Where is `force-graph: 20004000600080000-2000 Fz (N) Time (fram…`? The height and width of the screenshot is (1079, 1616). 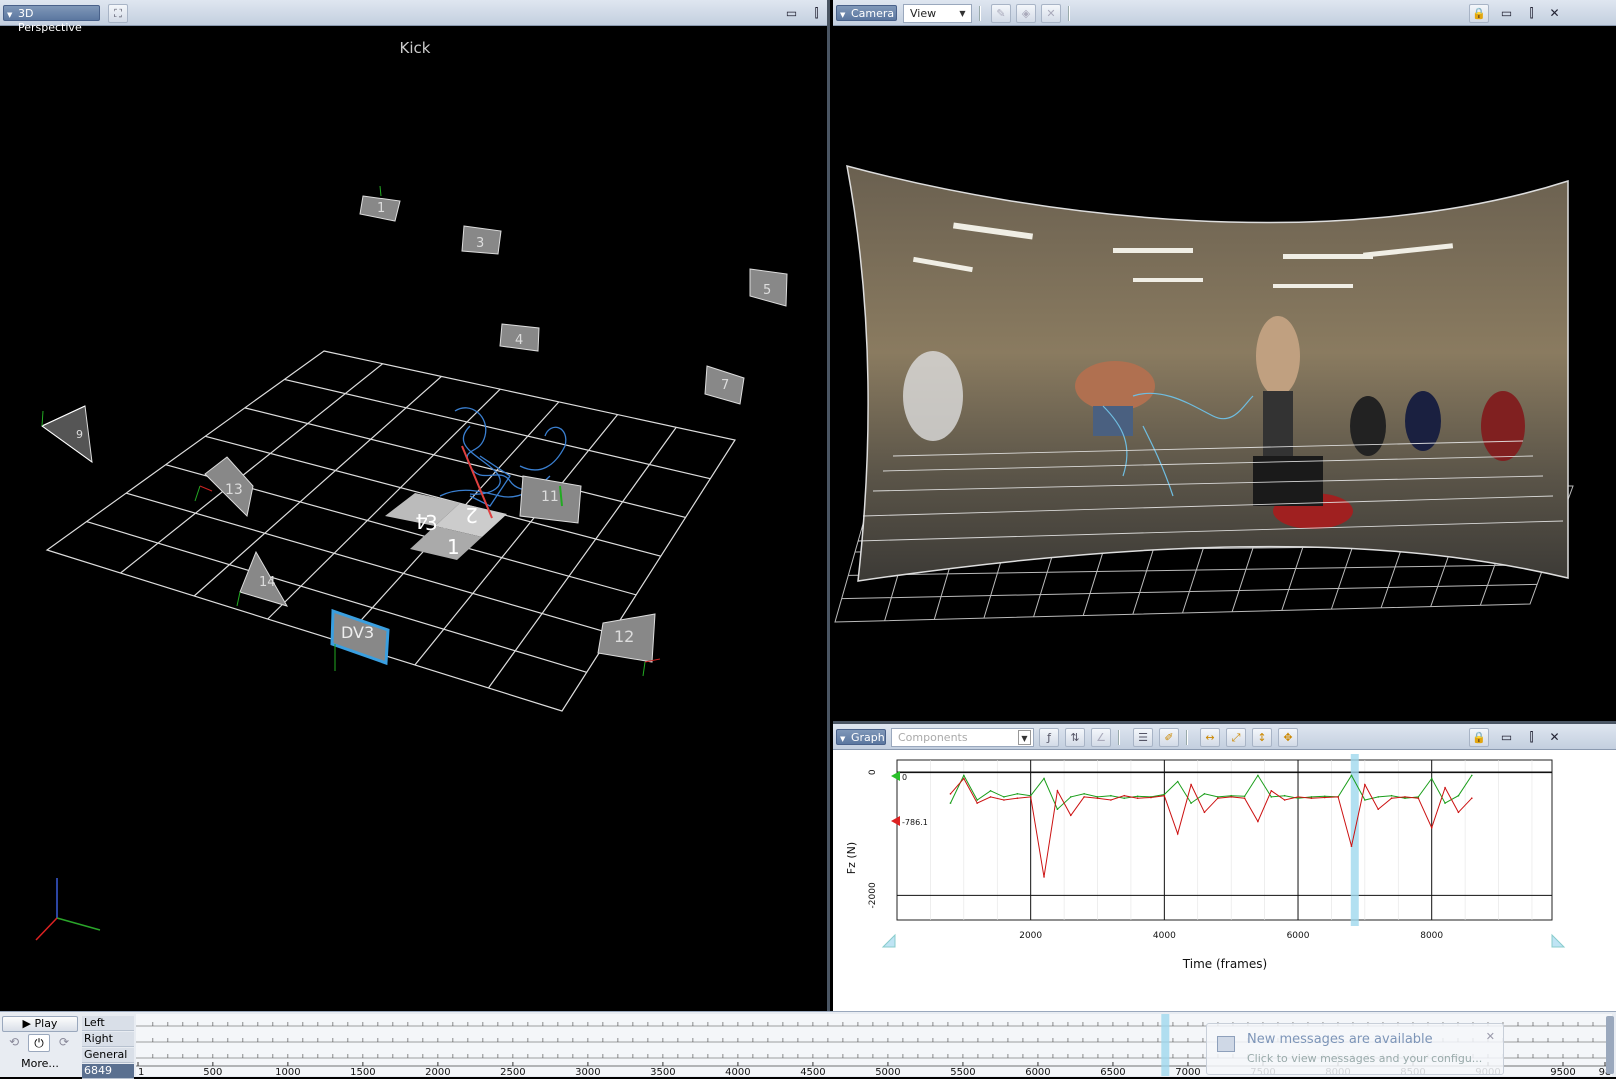 force-graph: 20004000600080000-2000 Fz (N) Time (fram… is located at coordinates (1224, 880).